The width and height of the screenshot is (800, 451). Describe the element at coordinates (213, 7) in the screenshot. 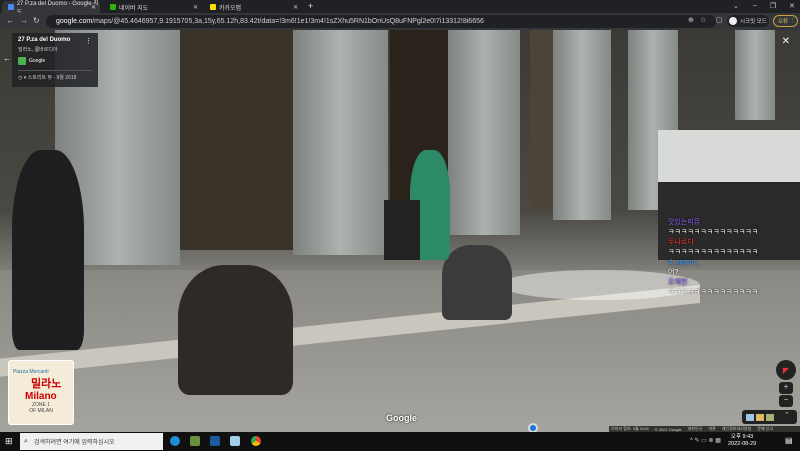

I see `kakao-map-favicon` at that location.